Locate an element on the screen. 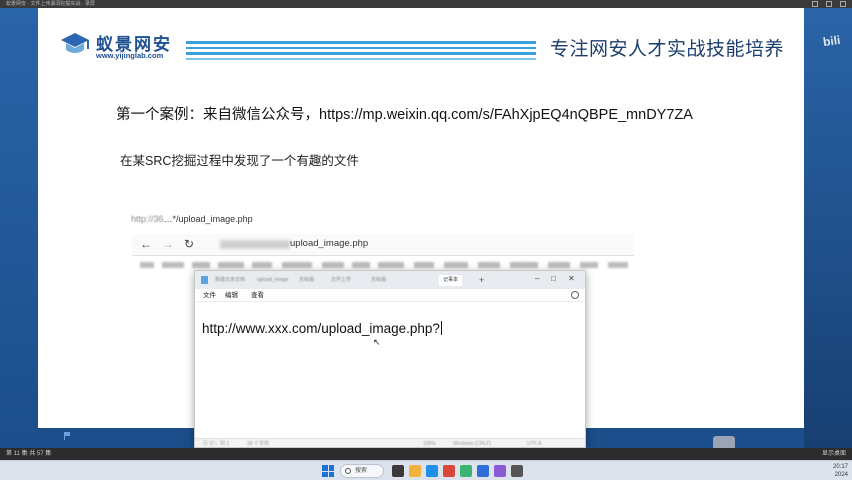 This screenshot has height=480, width=852. app-icon-green is located at coordinates (466, 471).